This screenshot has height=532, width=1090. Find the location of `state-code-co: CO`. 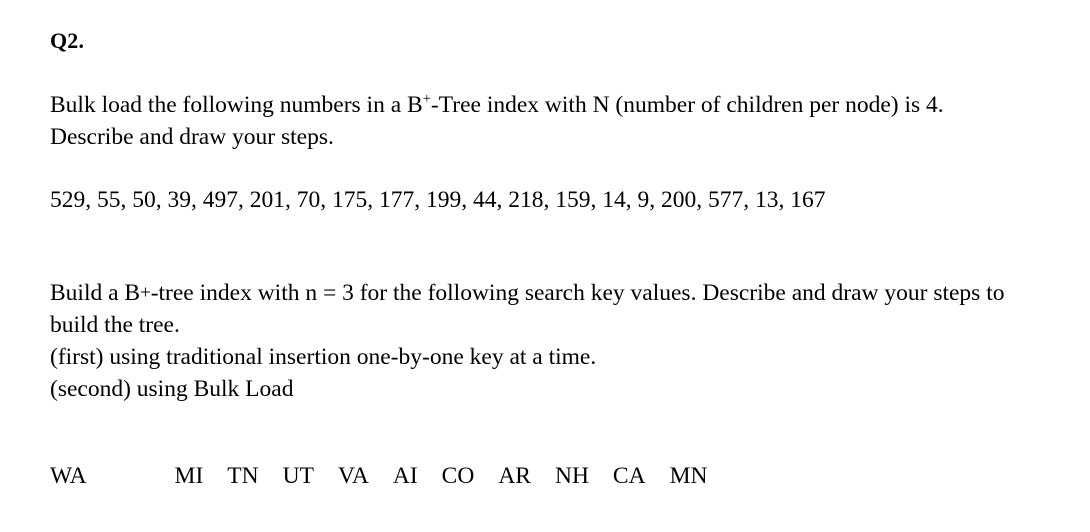

state-code-co: CO is located at coordinates (458, 476).